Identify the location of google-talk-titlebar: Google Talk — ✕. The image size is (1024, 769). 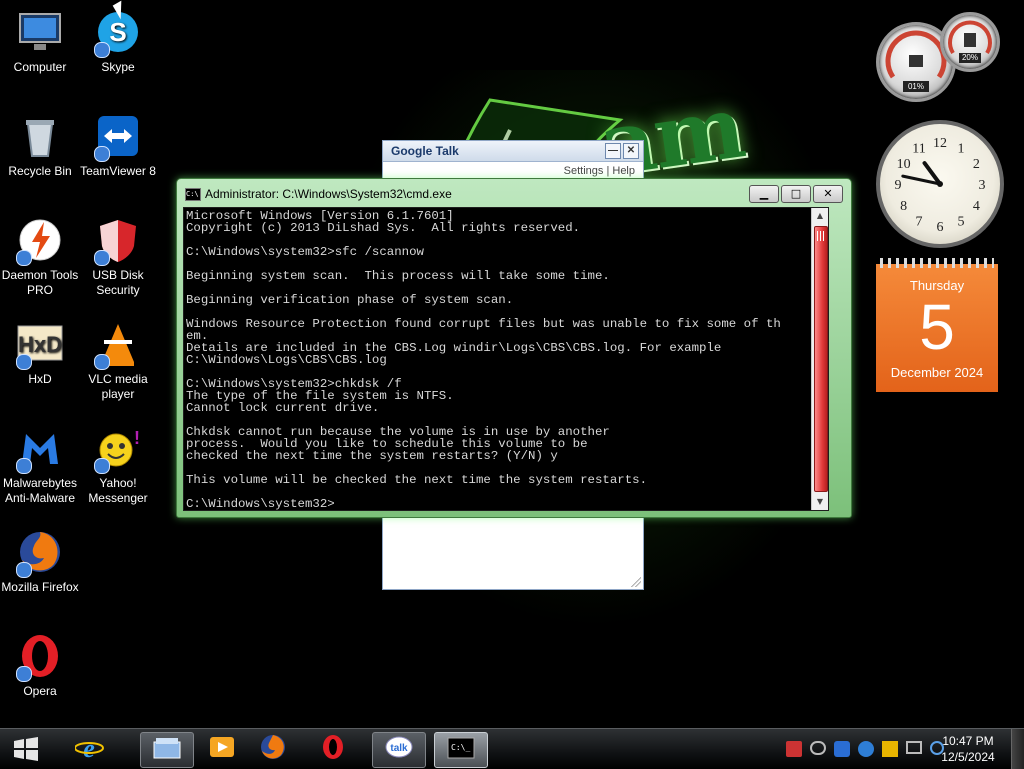
(513, 151).